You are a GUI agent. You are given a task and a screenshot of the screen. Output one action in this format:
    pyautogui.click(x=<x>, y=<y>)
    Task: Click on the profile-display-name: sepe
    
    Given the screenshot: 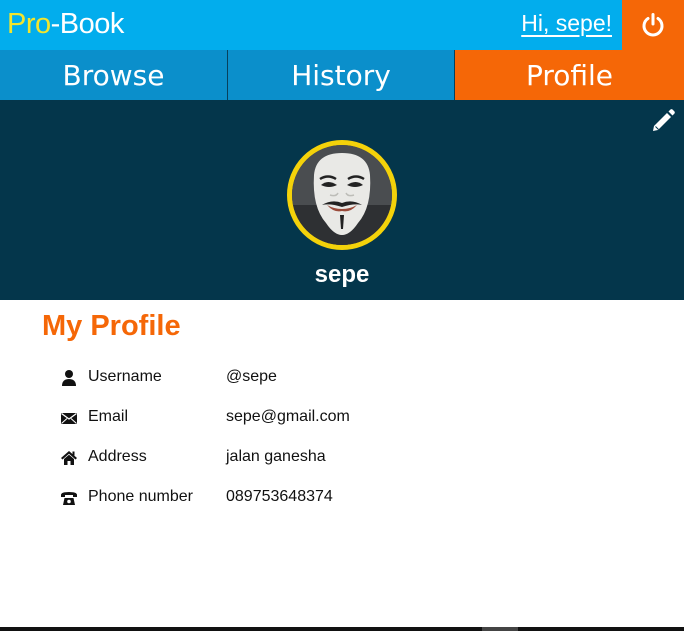 What is the action you would take?
    pyautogui.click(x=342, y=274)
    